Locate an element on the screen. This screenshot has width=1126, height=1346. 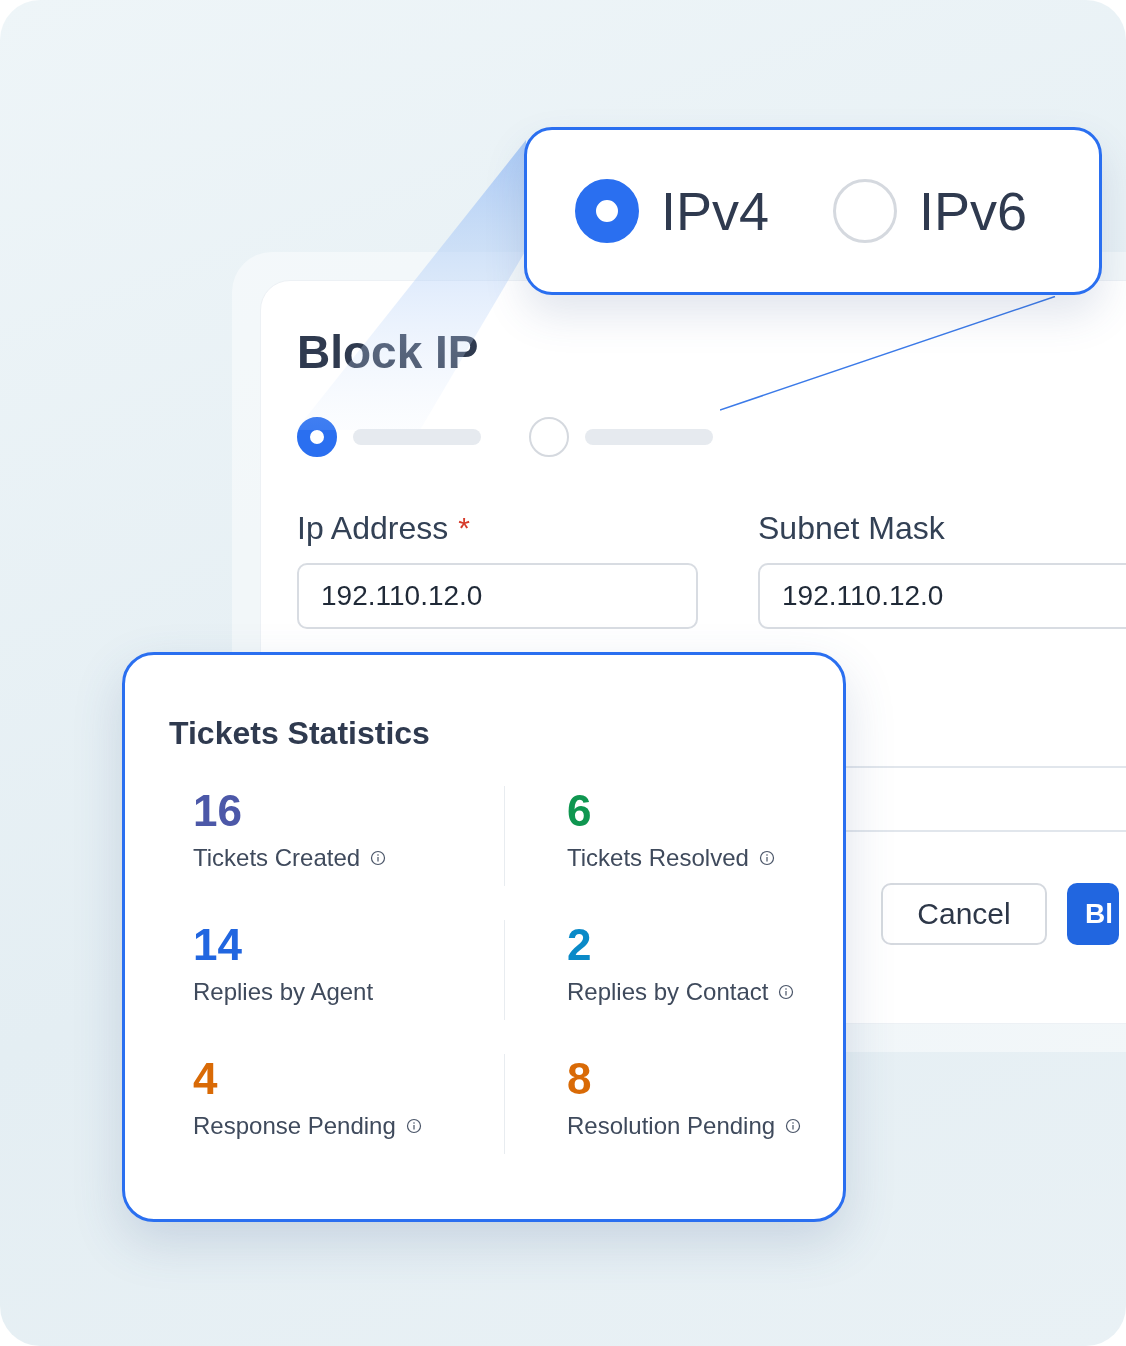
stat-value: 8 is located at coordinates (580, 1079).